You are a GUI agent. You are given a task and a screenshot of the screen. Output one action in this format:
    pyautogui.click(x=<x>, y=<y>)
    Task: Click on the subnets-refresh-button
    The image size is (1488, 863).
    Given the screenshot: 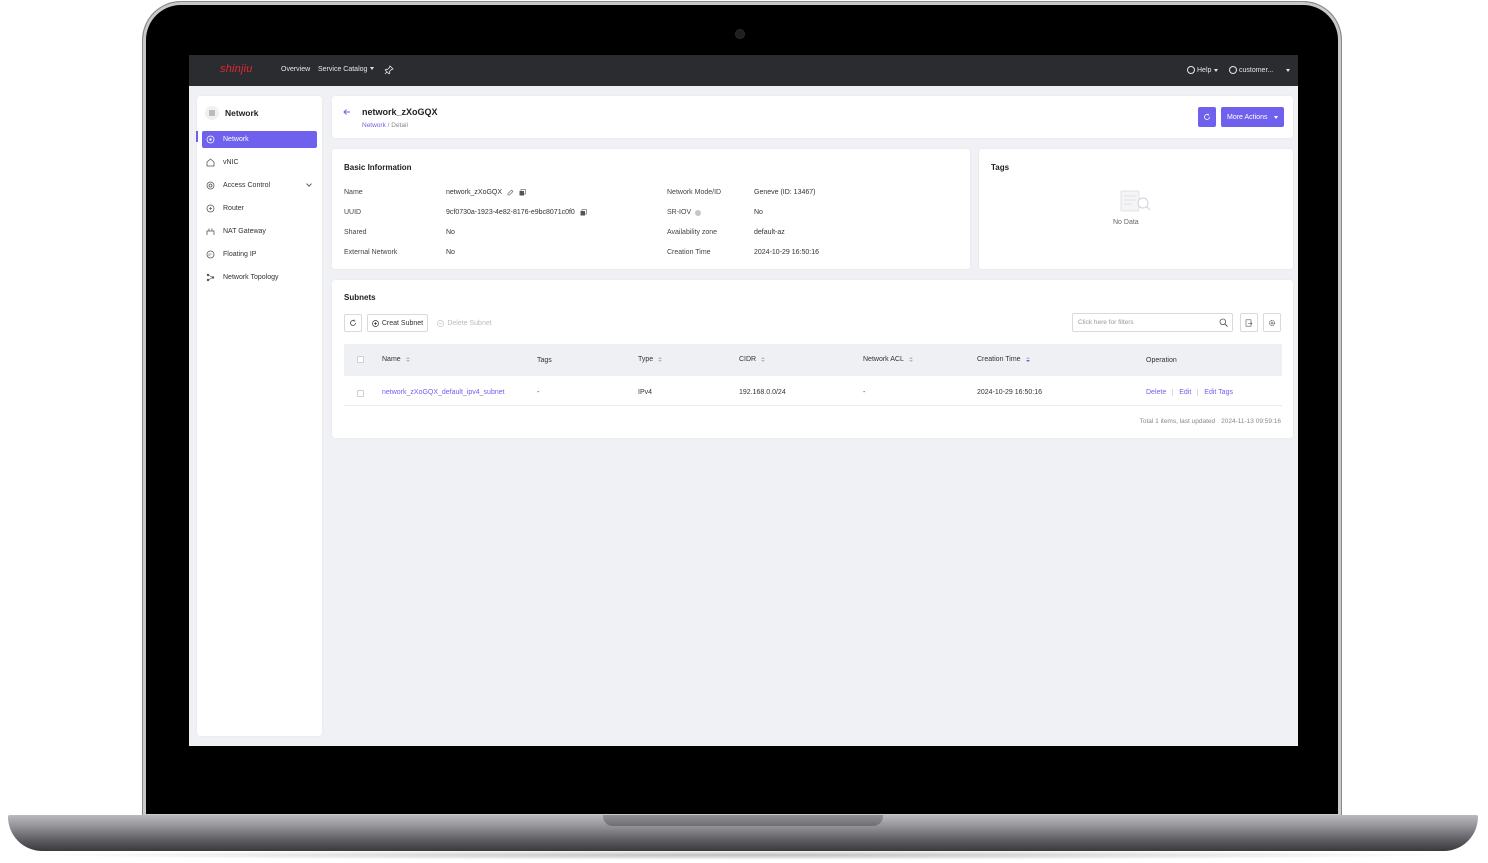 What is the action you would take?
    pyautogui.click(x=353, y=323)
    